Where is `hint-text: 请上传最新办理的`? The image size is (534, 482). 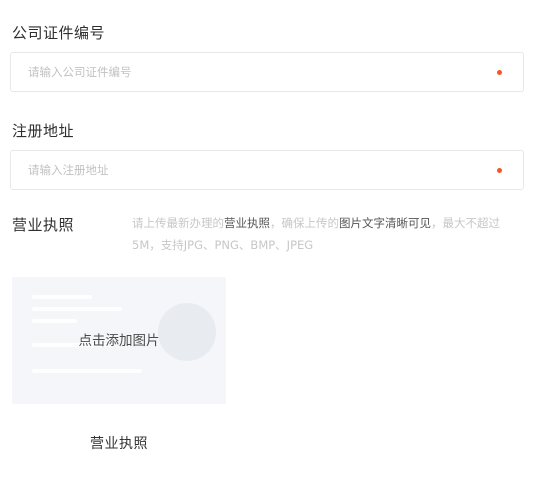 hint-text: 请上传最新办理的 is located at coordinates (178, 223).